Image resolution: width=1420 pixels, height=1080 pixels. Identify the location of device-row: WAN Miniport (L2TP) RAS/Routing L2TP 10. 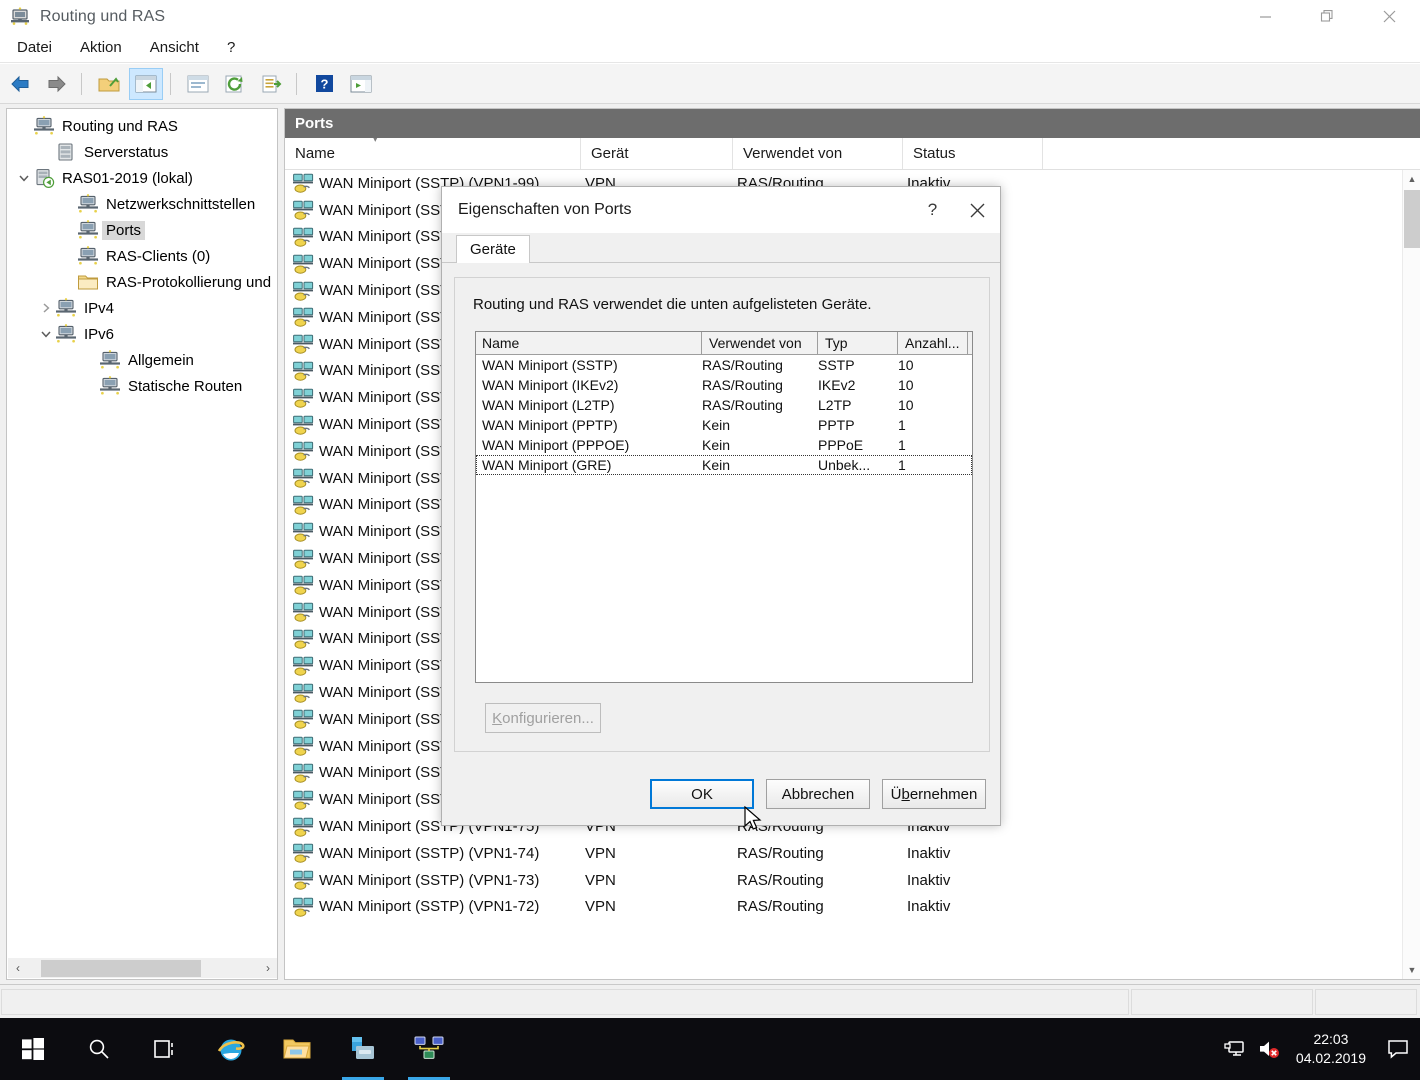
(724, 405).